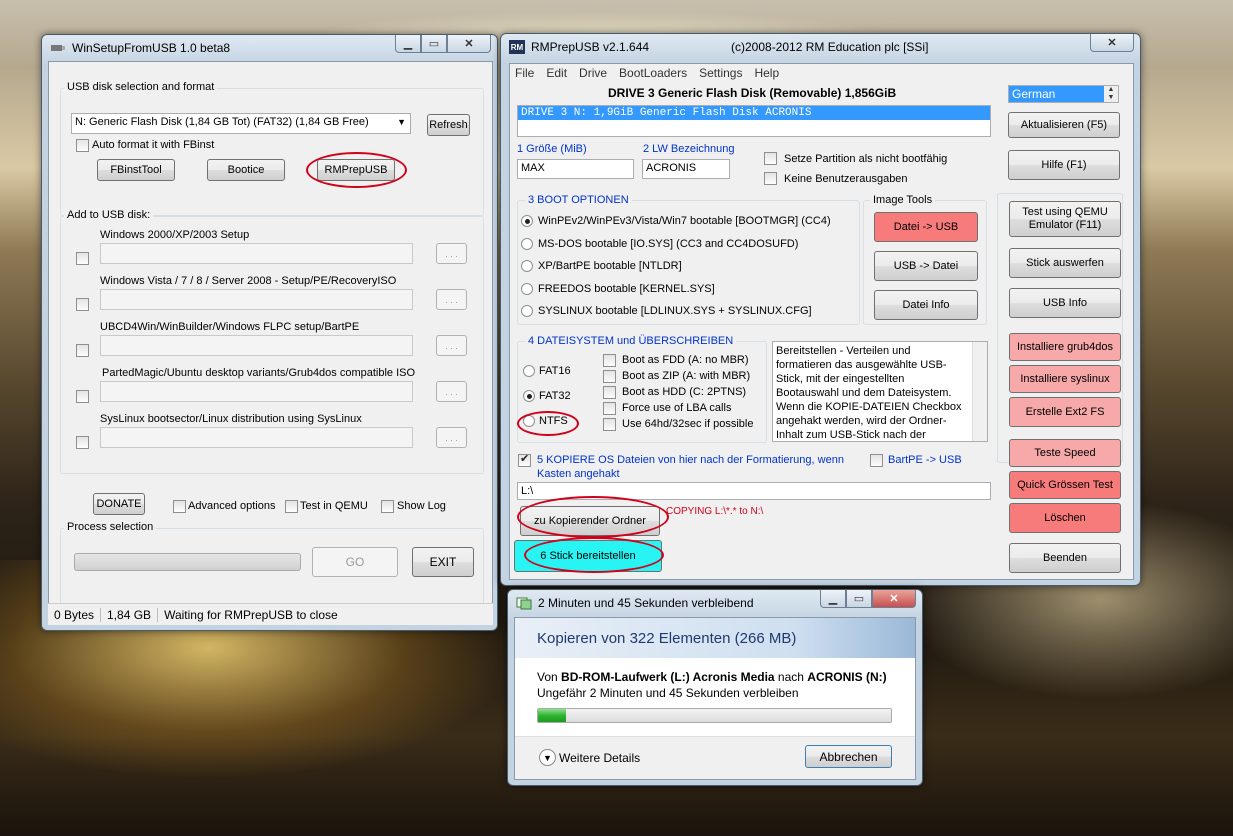  Describe the element at coordinates (925, 460) in the screenshot. I see `bartpe-label: BartPE -> USB` at that location.